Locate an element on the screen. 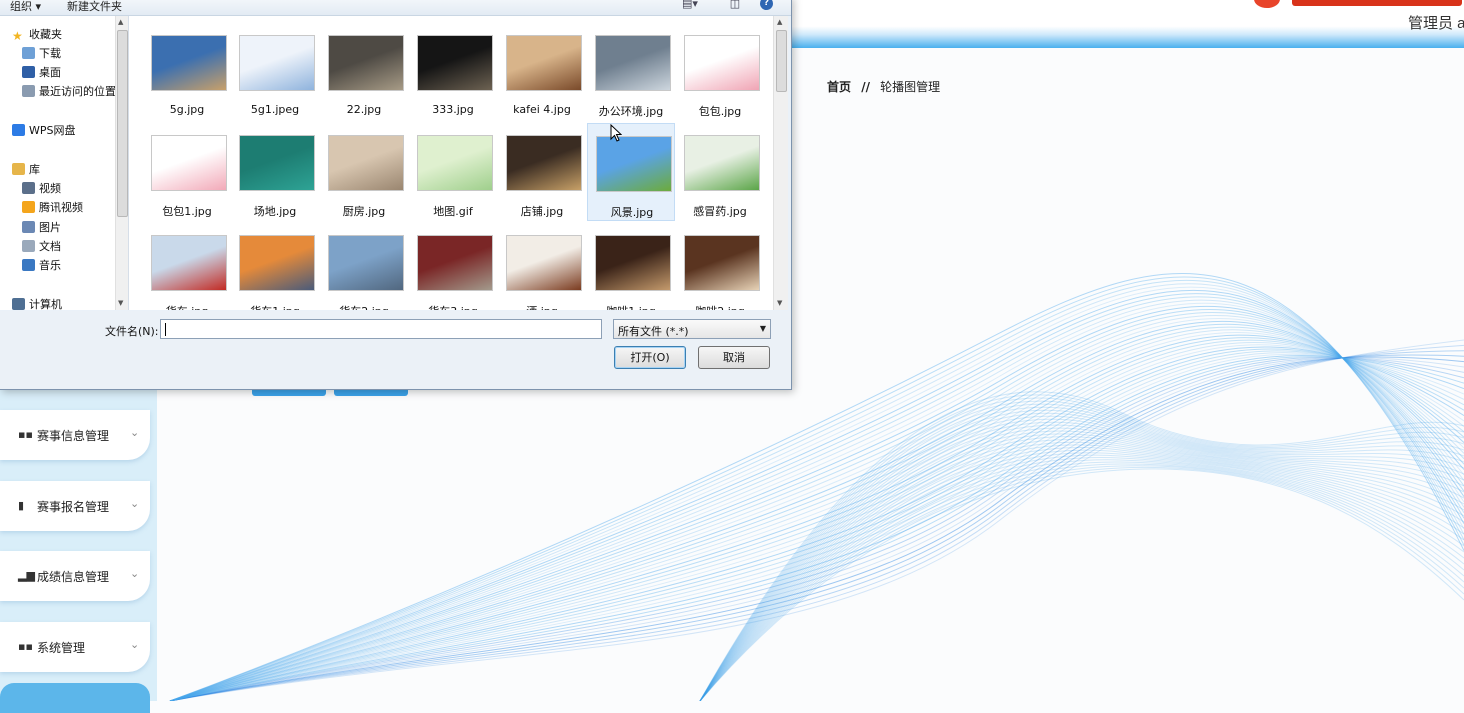 This screenshot has height=713, width=1464. file-name: 场地.jpg is located at coordinates (275, 211).